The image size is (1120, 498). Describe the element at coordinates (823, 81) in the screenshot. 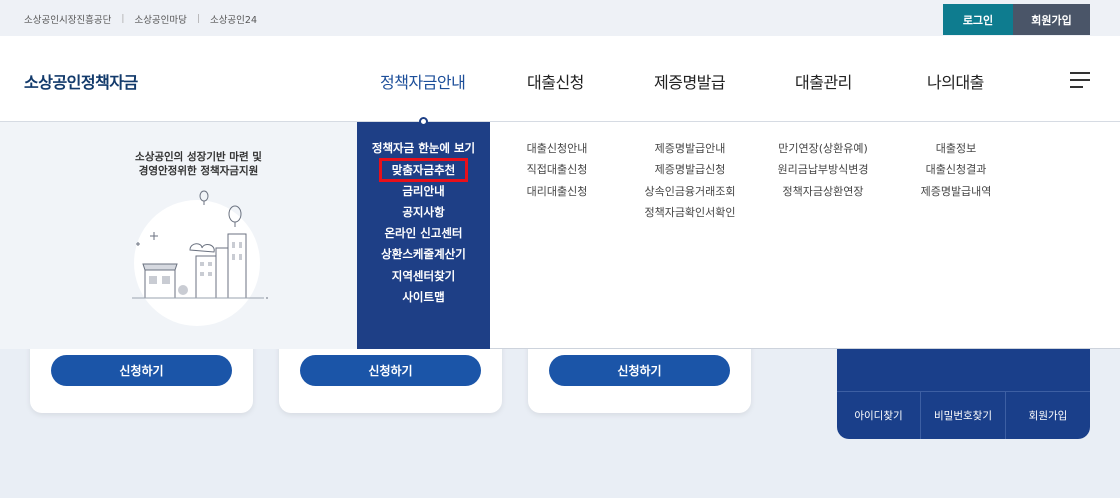

I see `gnb-loan-manage: 대출관리` at that location.